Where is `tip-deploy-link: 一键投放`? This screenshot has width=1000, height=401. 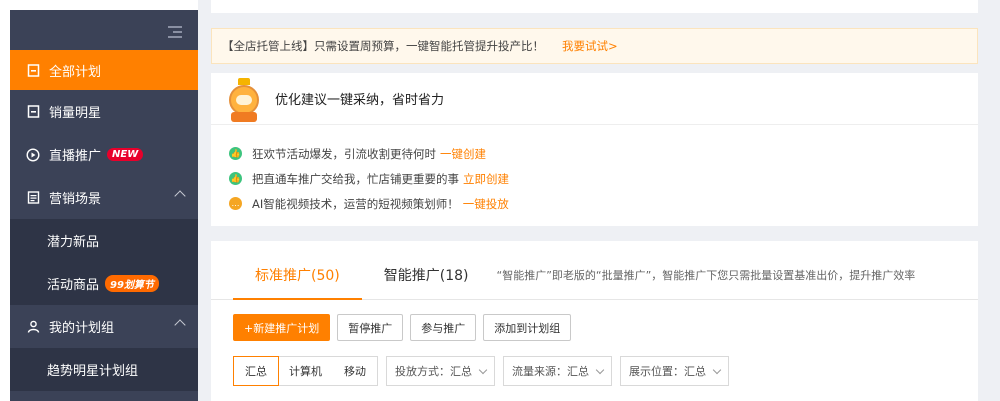 tip-deploy-link: 一键投放 is located at coordinates (486, 204).